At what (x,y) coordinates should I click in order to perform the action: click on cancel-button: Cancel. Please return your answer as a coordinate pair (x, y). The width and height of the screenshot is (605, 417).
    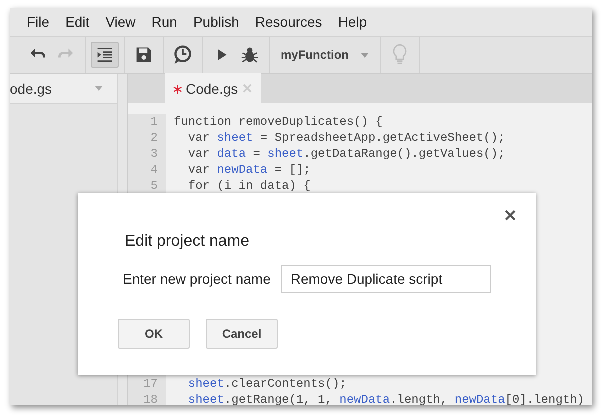
    Looking at the image, I should click on (242, 334).